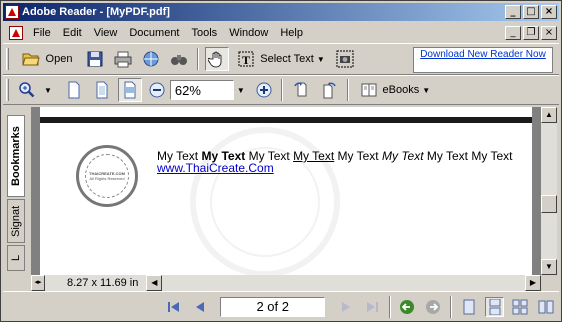 Image resolution: width=562 pixels, height=322 pixels. I want to click on tab-layers: L, so click(16, 258).